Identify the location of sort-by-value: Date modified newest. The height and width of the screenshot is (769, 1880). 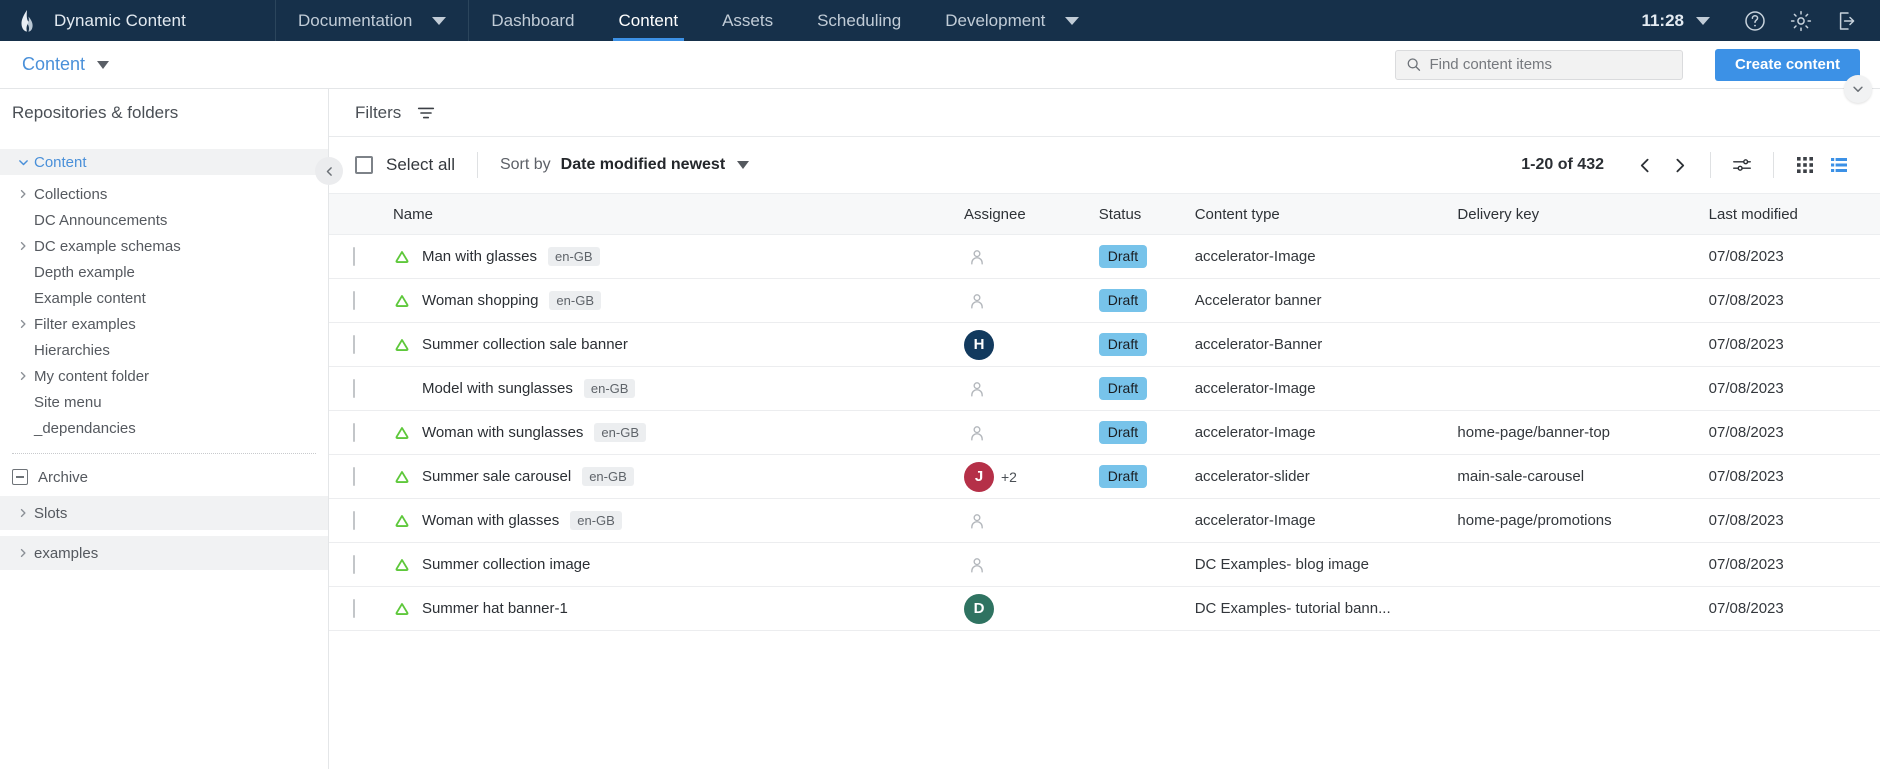
(643, 165).